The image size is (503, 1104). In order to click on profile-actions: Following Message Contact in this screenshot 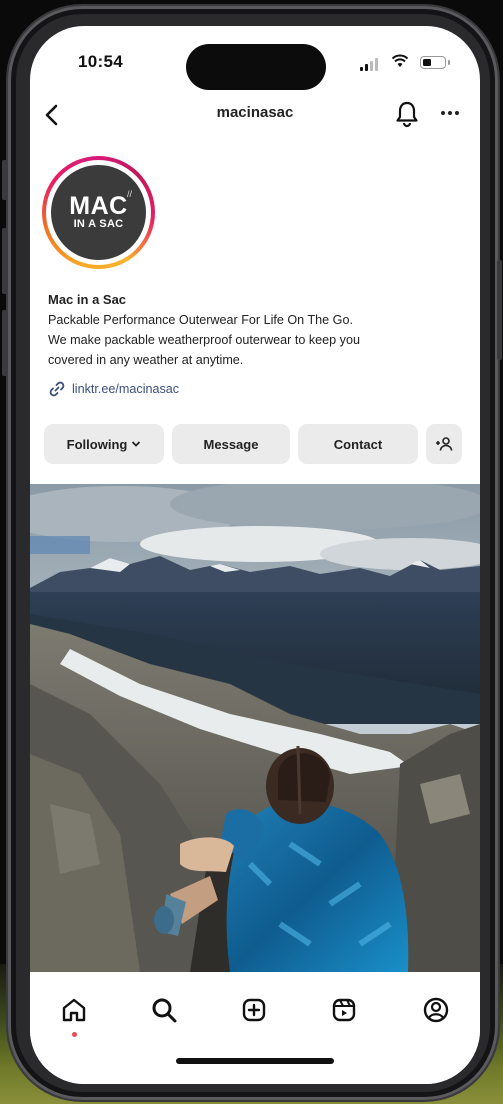, I will do `click(257, 444)`.